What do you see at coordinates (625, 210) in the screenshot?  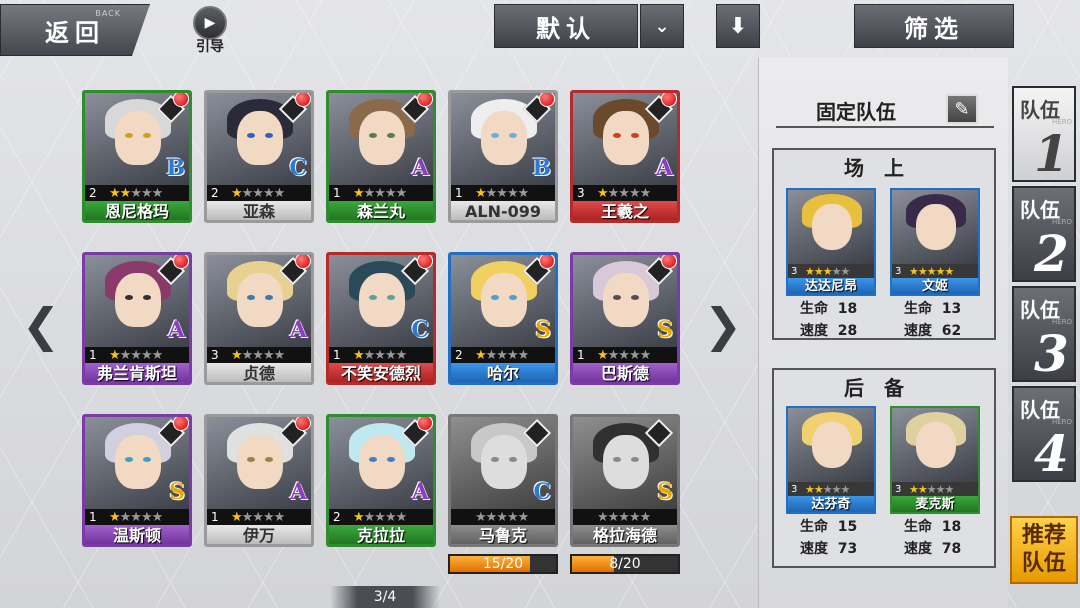 I see `hero-name: 王羲之` at bounding box center [625, 210].